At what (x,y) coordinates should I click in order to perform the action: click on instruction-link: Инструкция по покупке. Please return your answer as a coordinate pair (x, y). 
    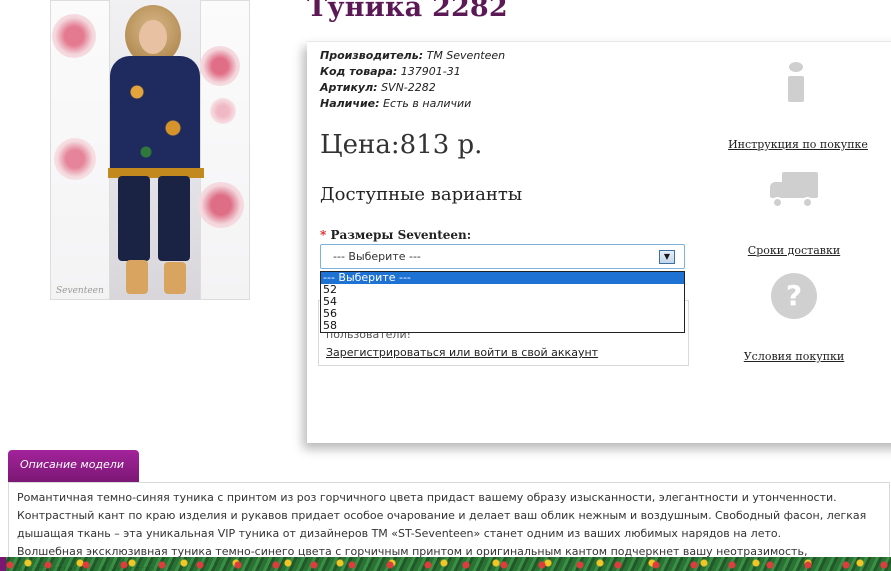
    Looking at the image, I should click on (798, 144).